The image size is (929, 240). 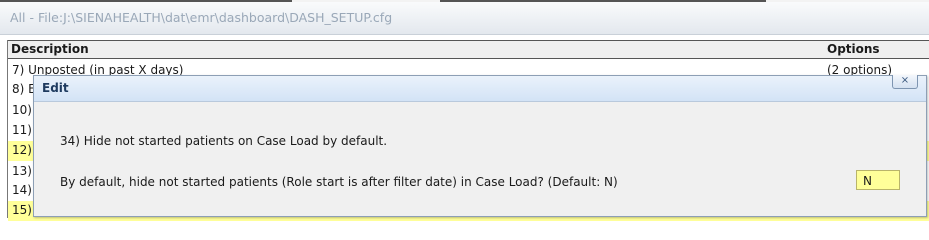 What do you see at coordinates (853, 49) in the screenshot?
I see `column-header-options: Options` at bounding box center [853, 49].